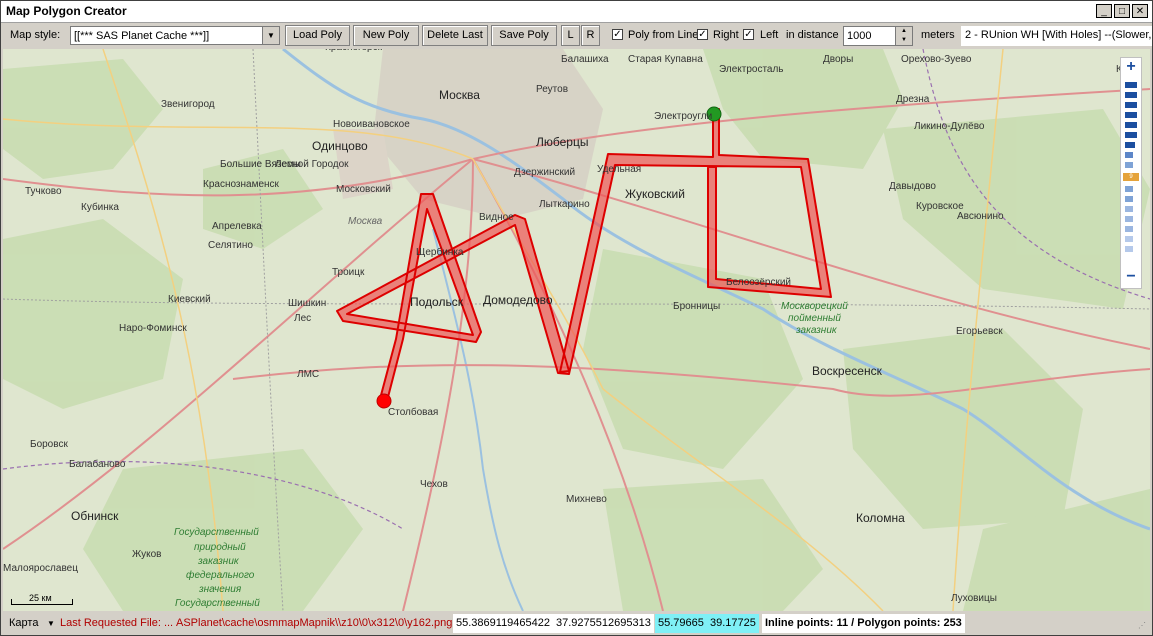 This screenshot has height=636, width=1153. Describe the element at coordinates (43, 191) in the screenshot. I see `place-label: Тучково` at that location.